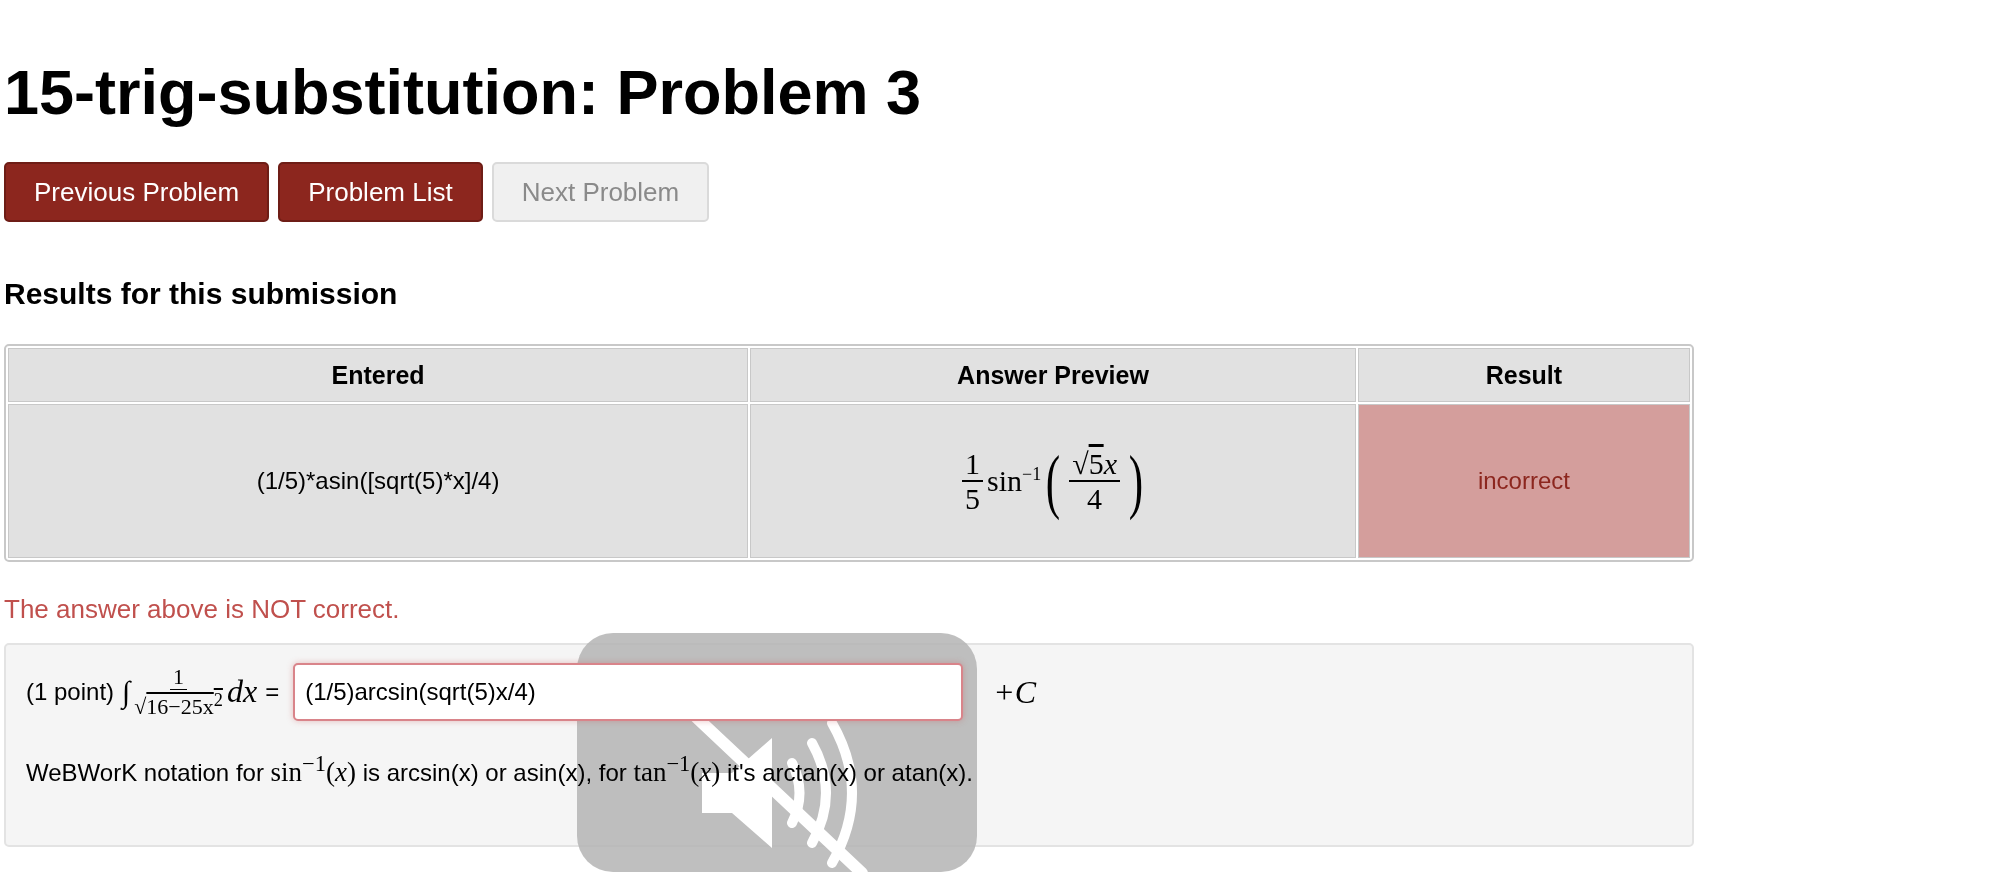 This screenshot has height=872, width=1997. What do you see at coordinates (201, 294) in the screenshot?
I see `section-heading: Results for this submission` at bounding box center [201, 294].